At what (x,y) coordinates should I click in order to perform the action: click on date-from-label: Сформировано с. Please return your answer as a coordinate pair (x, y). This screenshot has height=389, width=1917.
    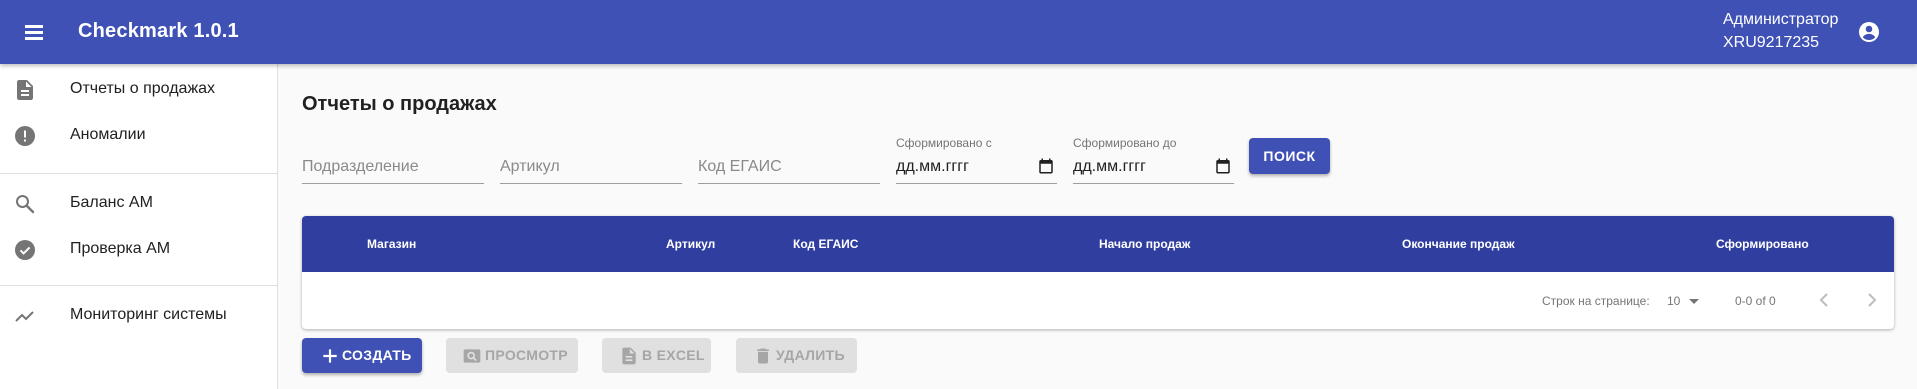
    Looking at the image, I should click on (944, 143).